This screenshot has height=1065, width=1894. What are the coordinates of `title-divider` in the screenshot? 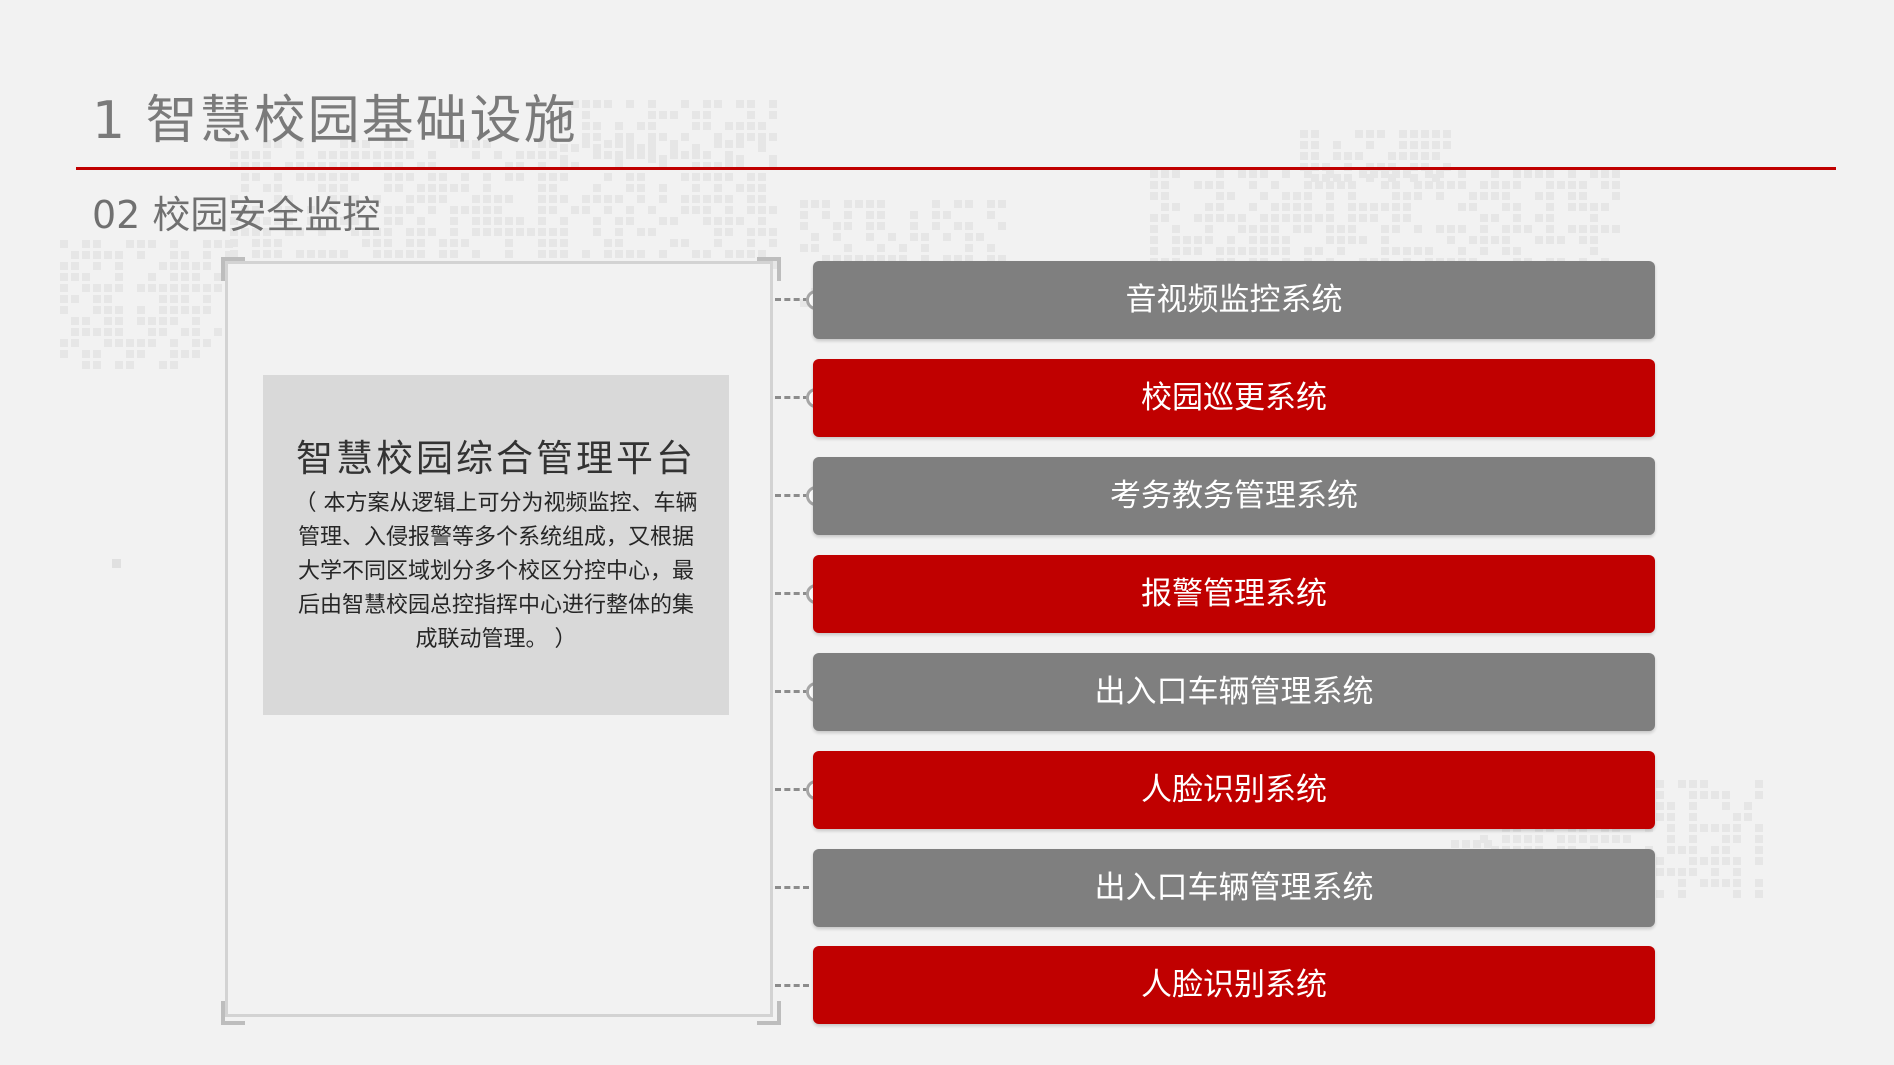 It's located at (956, 168).